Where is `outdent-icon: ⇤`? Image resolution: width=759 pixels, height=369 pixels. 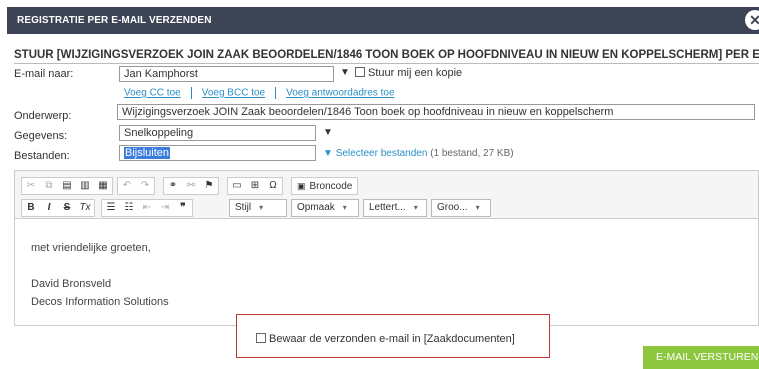
outdent-icon: ⇤ is located at coordinates (147, 208).